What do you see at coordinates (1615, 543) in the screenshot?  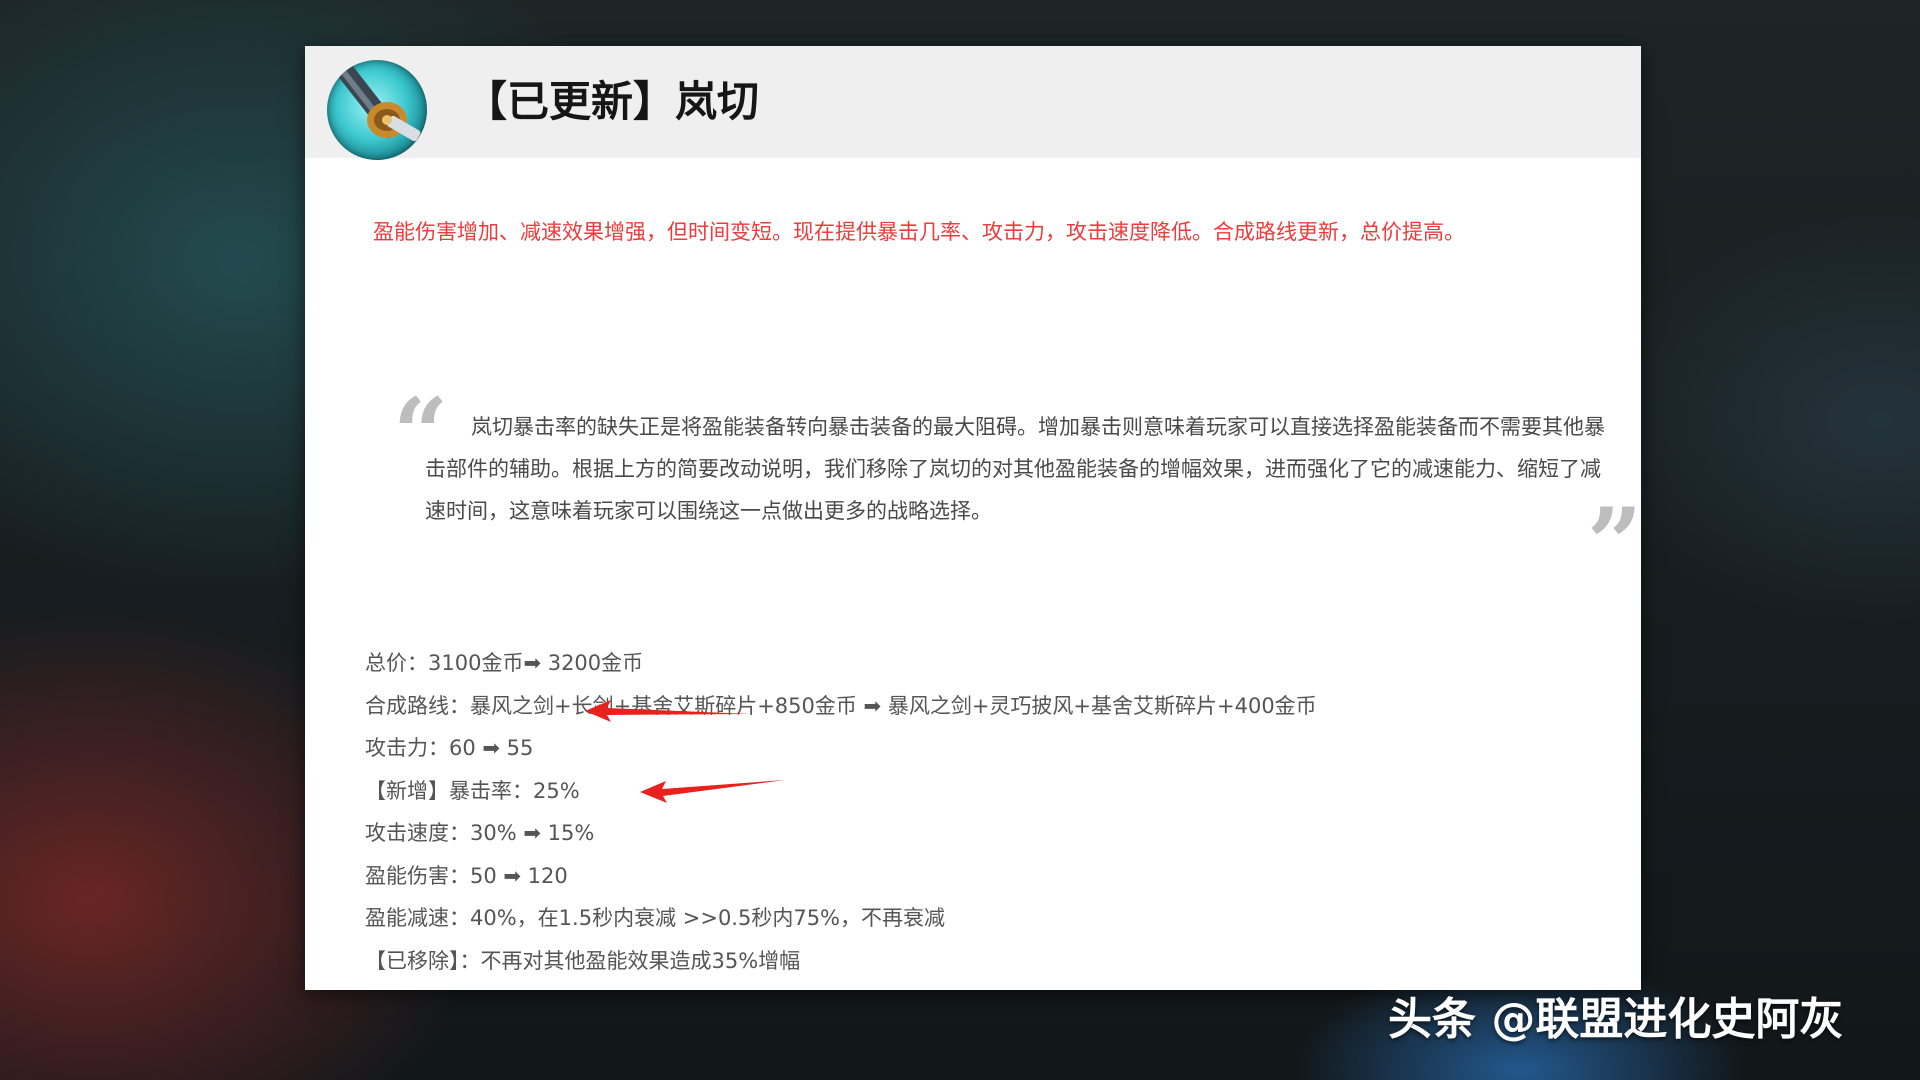 I see `close-quote-icon: ”` at bounding box center [1615, 543].